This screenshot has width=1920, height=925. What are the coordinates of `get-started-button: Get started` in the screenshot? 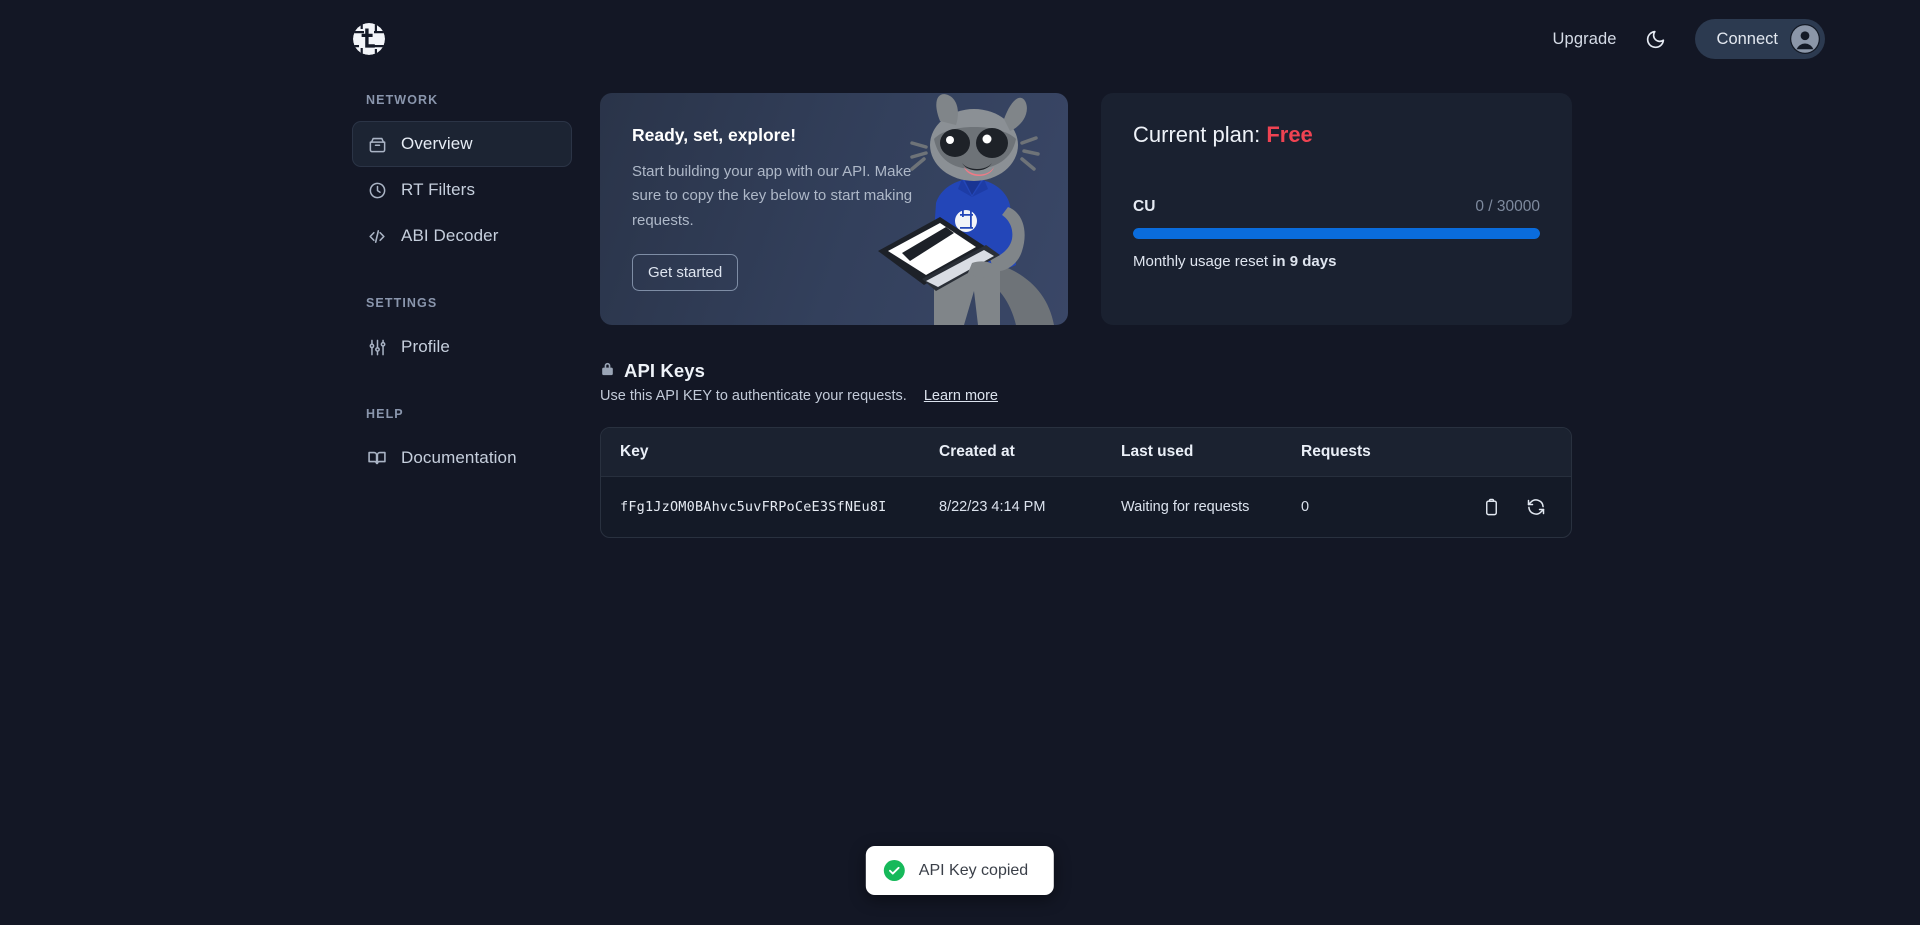 It's located at (685, 273).